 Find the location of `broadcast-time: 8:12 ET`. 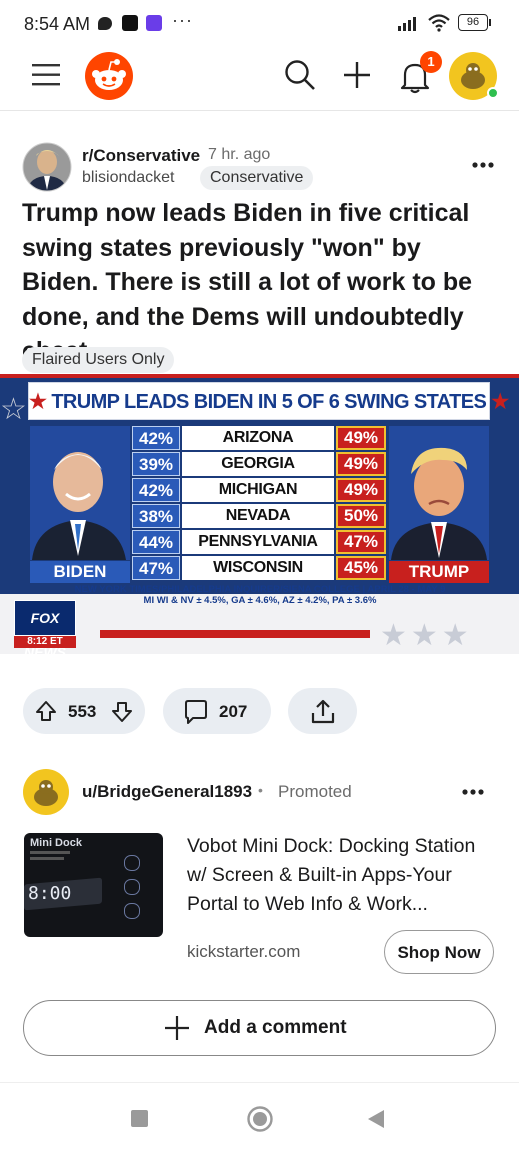

broadcast-time: 8:12 ET is located at coordinates (45, 642).